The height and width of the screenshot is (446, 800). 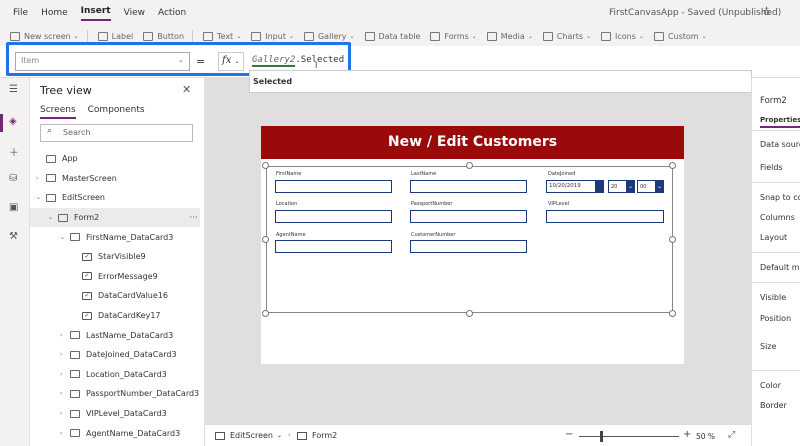 I want to click on tab-properties: Properties, so click(x=780, y=122).